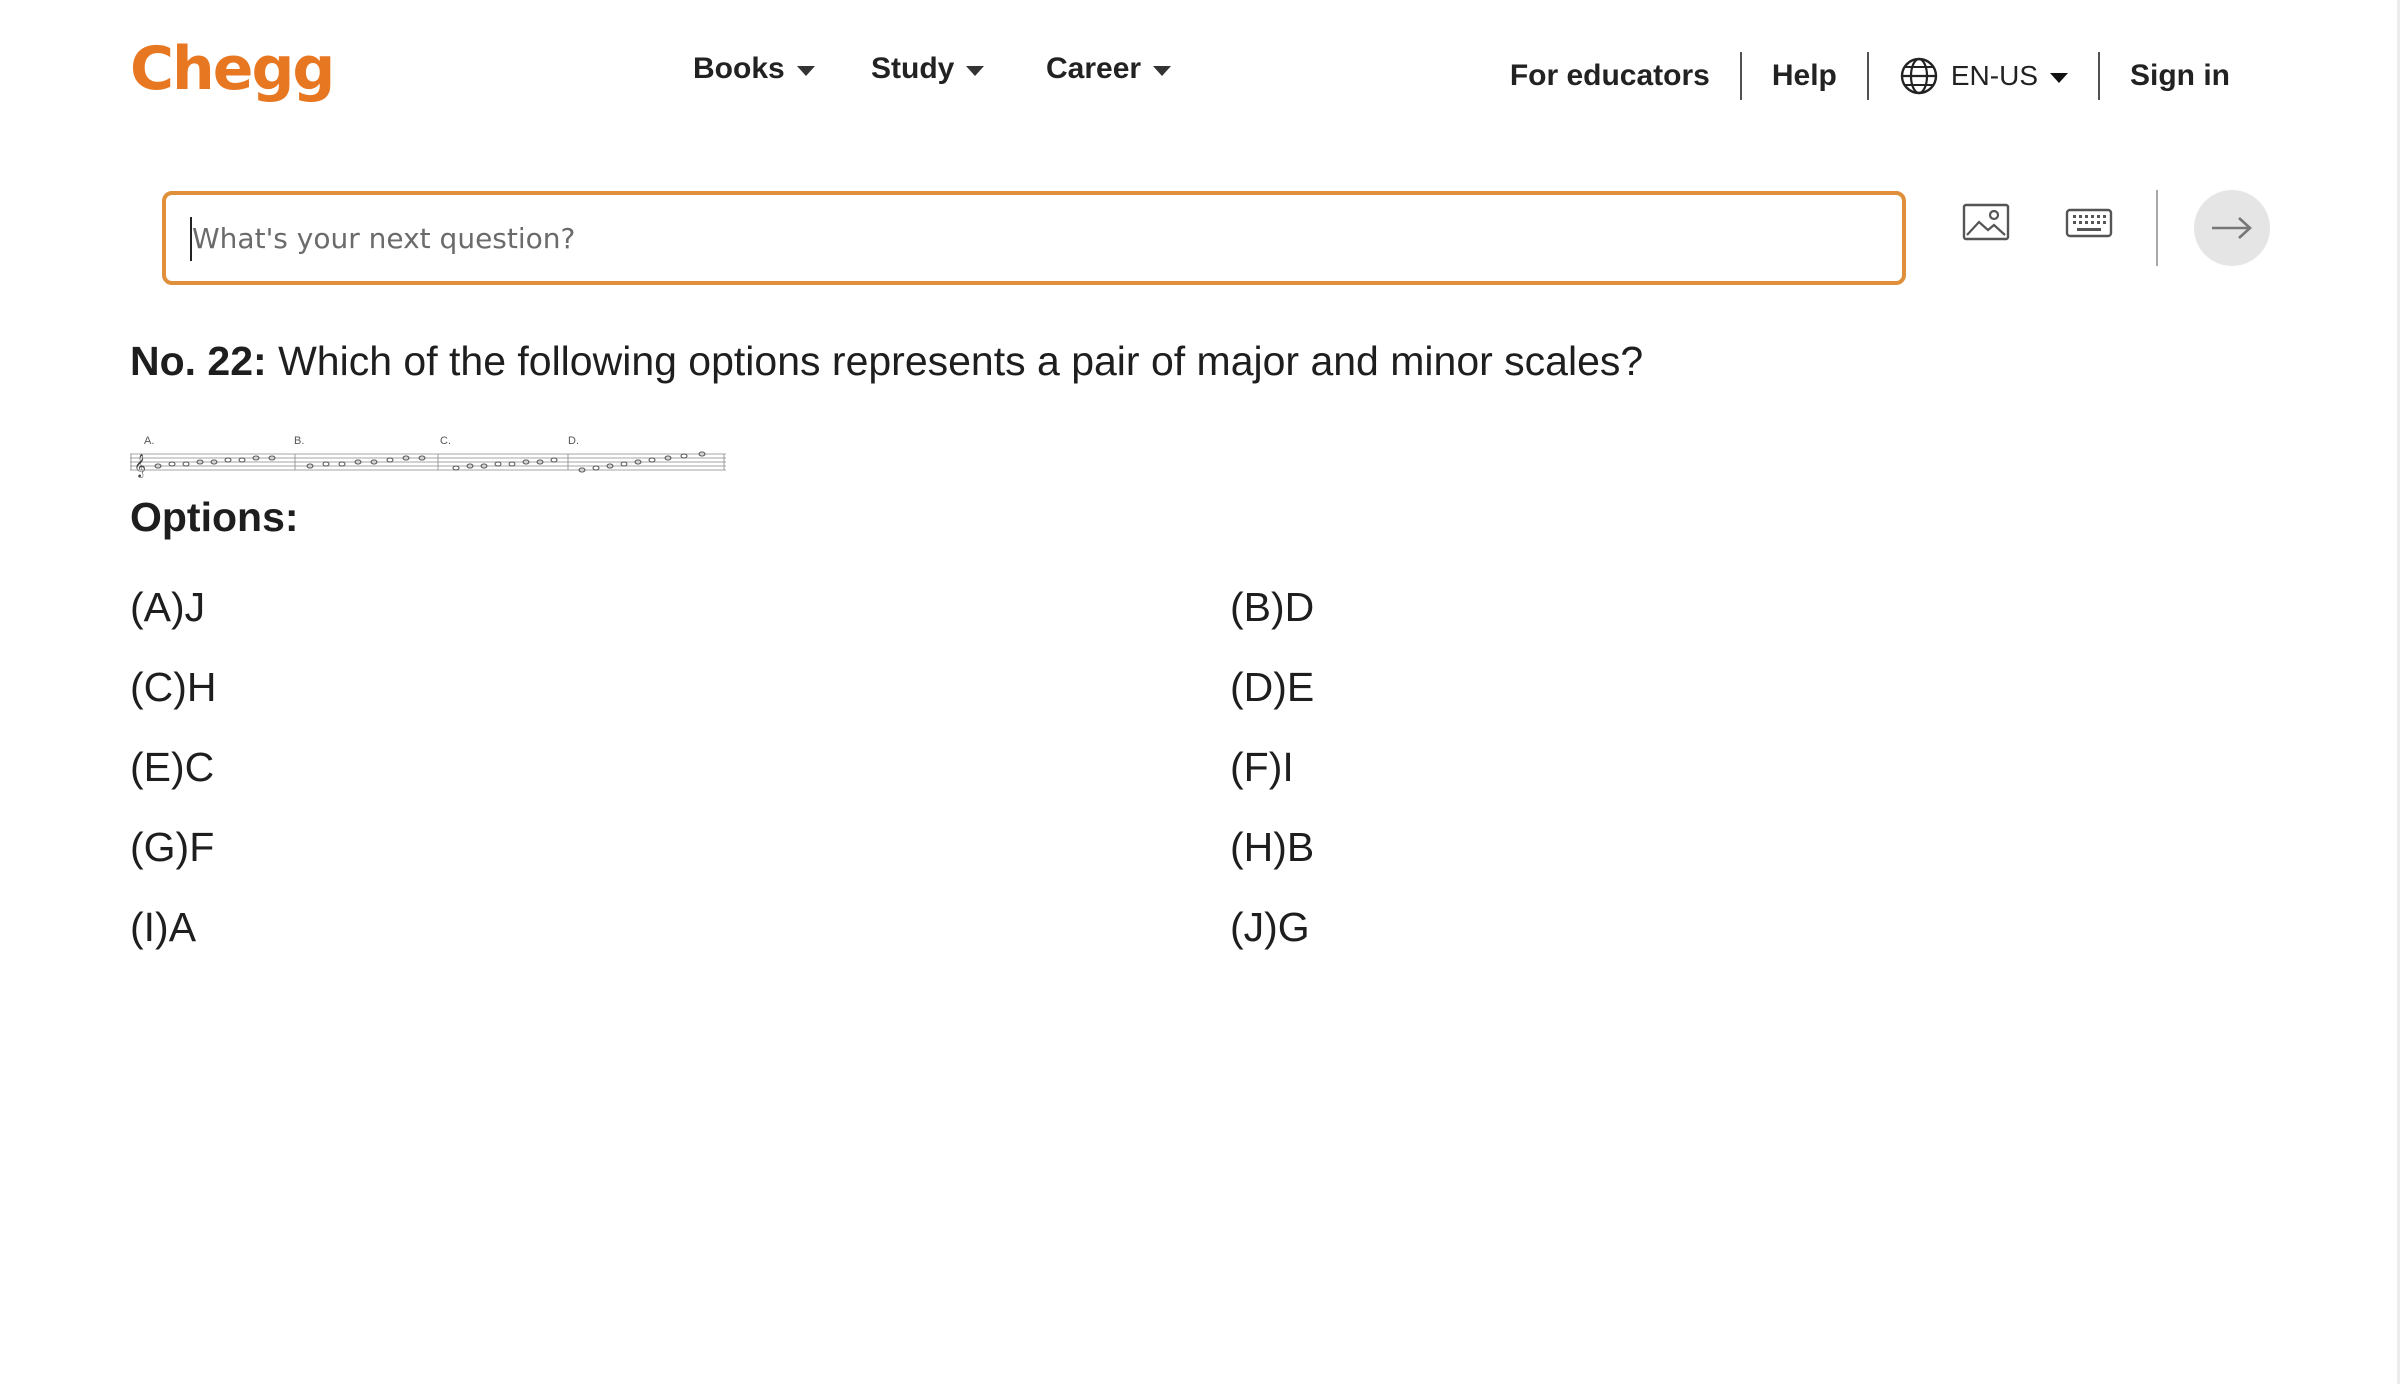  Describe the element at coordinates (214, 517) in the screenshot. I see `options-heading: Options:` at that location.